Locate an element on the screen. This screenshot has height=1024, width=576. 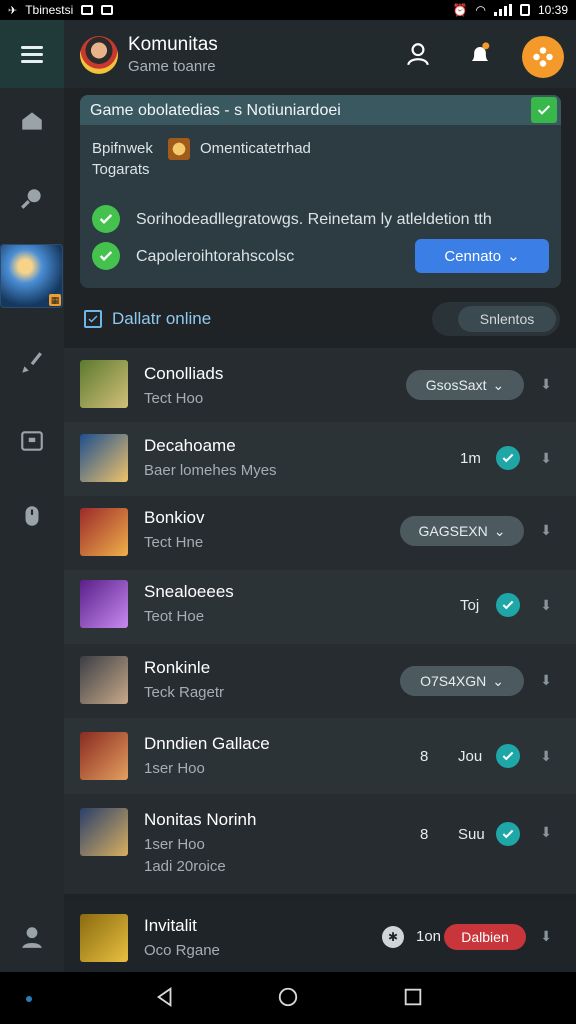
list-item: Dnndien Gallace 1ser Hoo 8 Jou ⬇ is located at coordinates (320, 756).